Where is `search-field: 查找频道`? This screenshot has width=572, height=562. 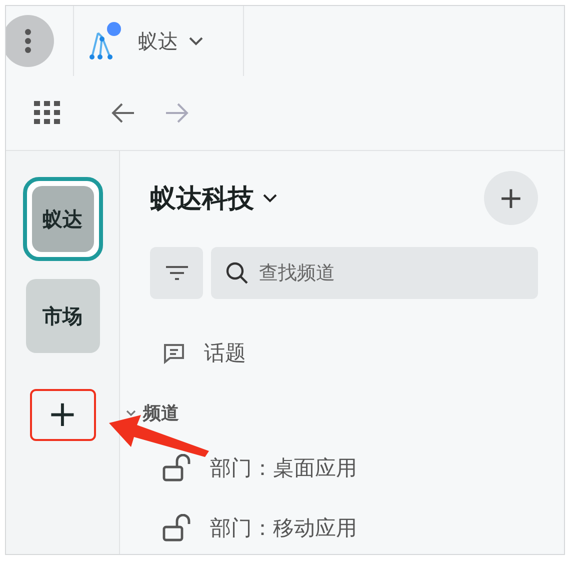 search-field: 查找频道 is located at coordinates (374, 273).